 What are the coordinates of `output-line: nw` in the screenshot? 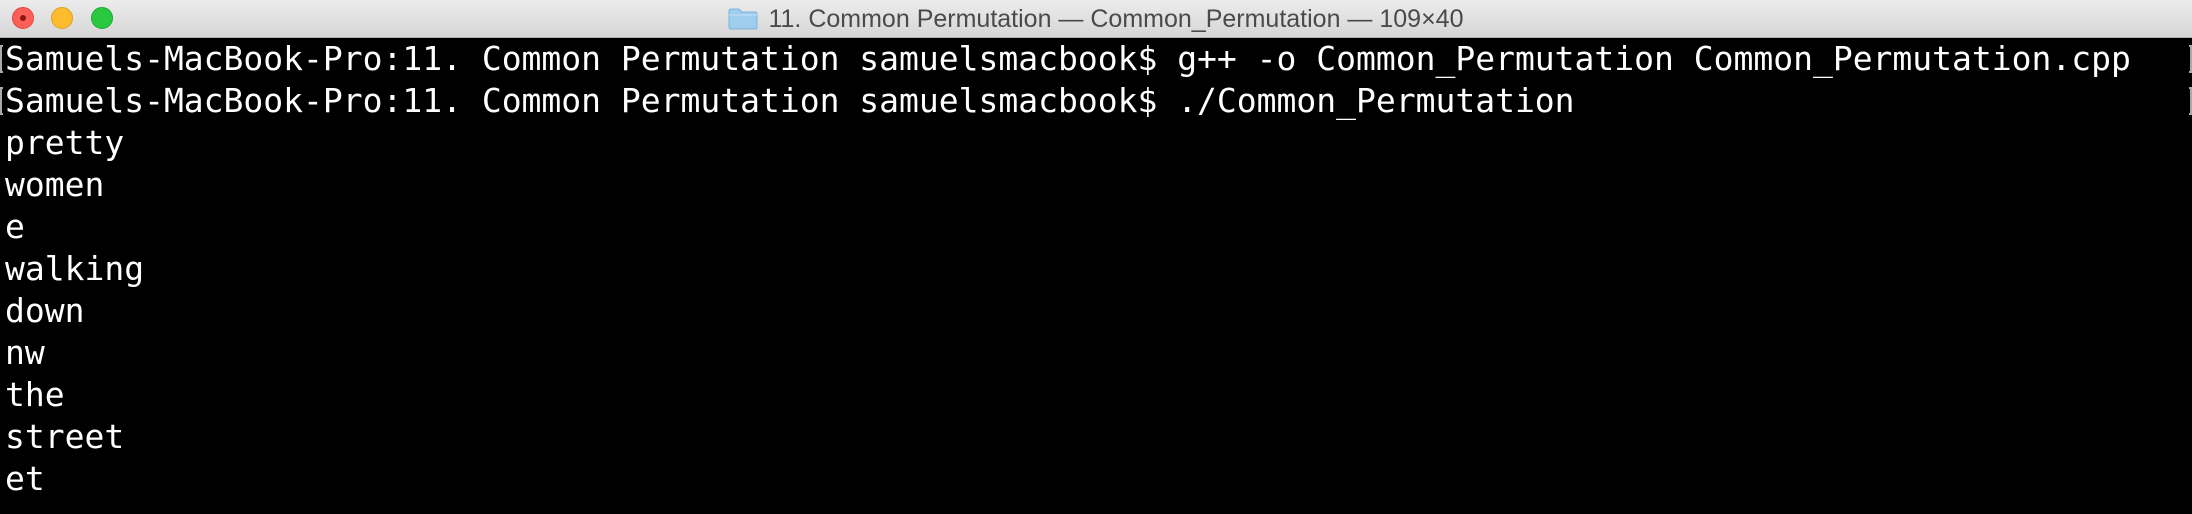 It's located at (25, 352).